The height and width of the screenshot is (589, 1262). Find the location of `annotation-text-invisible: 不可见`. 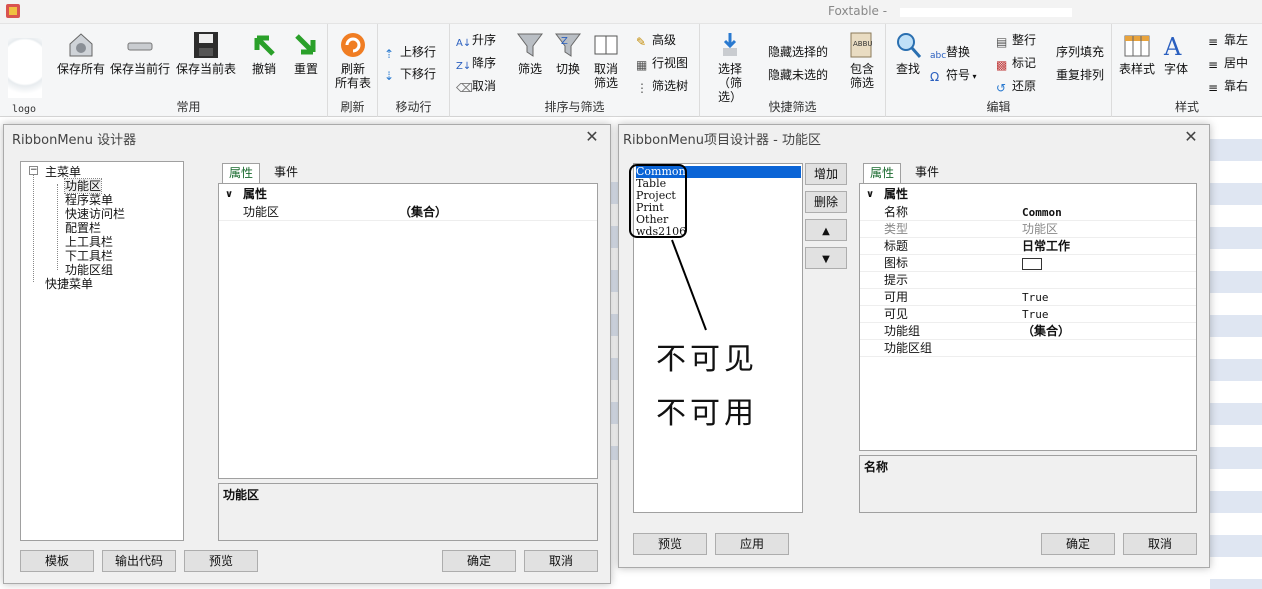

annotation-text-invisible: 不可见 is located at coordinates (707, 359).